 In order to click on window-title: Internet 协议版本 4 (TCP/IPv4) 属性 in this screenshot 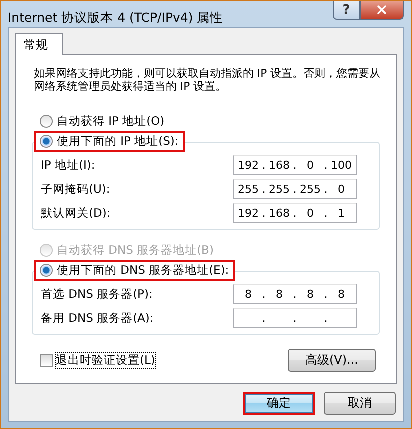, I will do `click(116, 18)`.